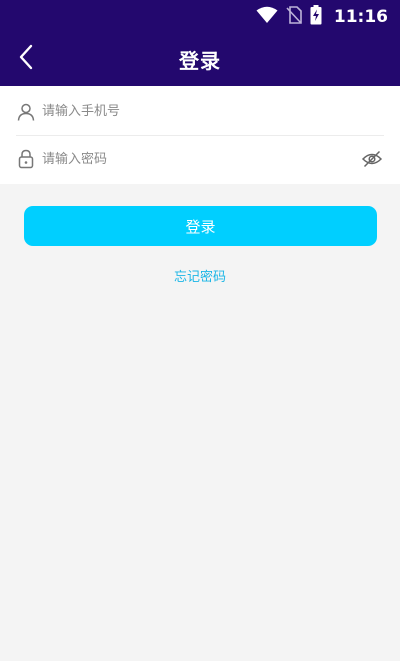 The height and width of the screenshot is (661, 400). Describe the element at coordinates (213, 111) in the screenshot. I see `phone-input` at that location.